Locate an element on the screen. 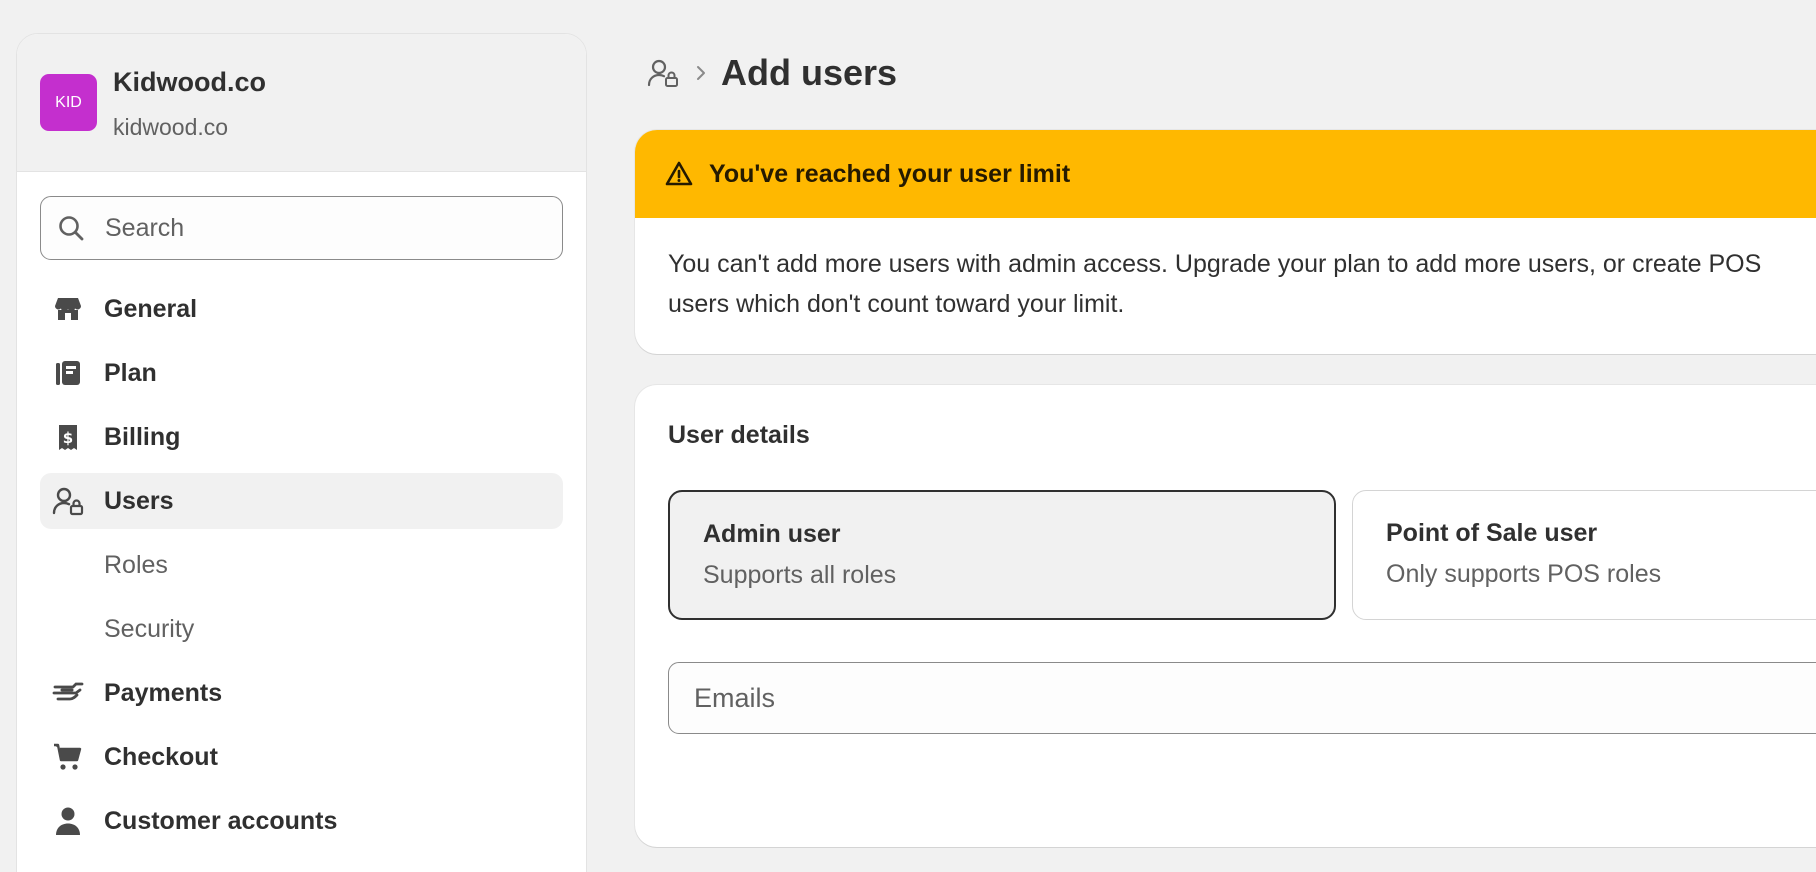 The width and height of the screenshot is (1816, 872). emails-input is located at coordinates (1244, 698).